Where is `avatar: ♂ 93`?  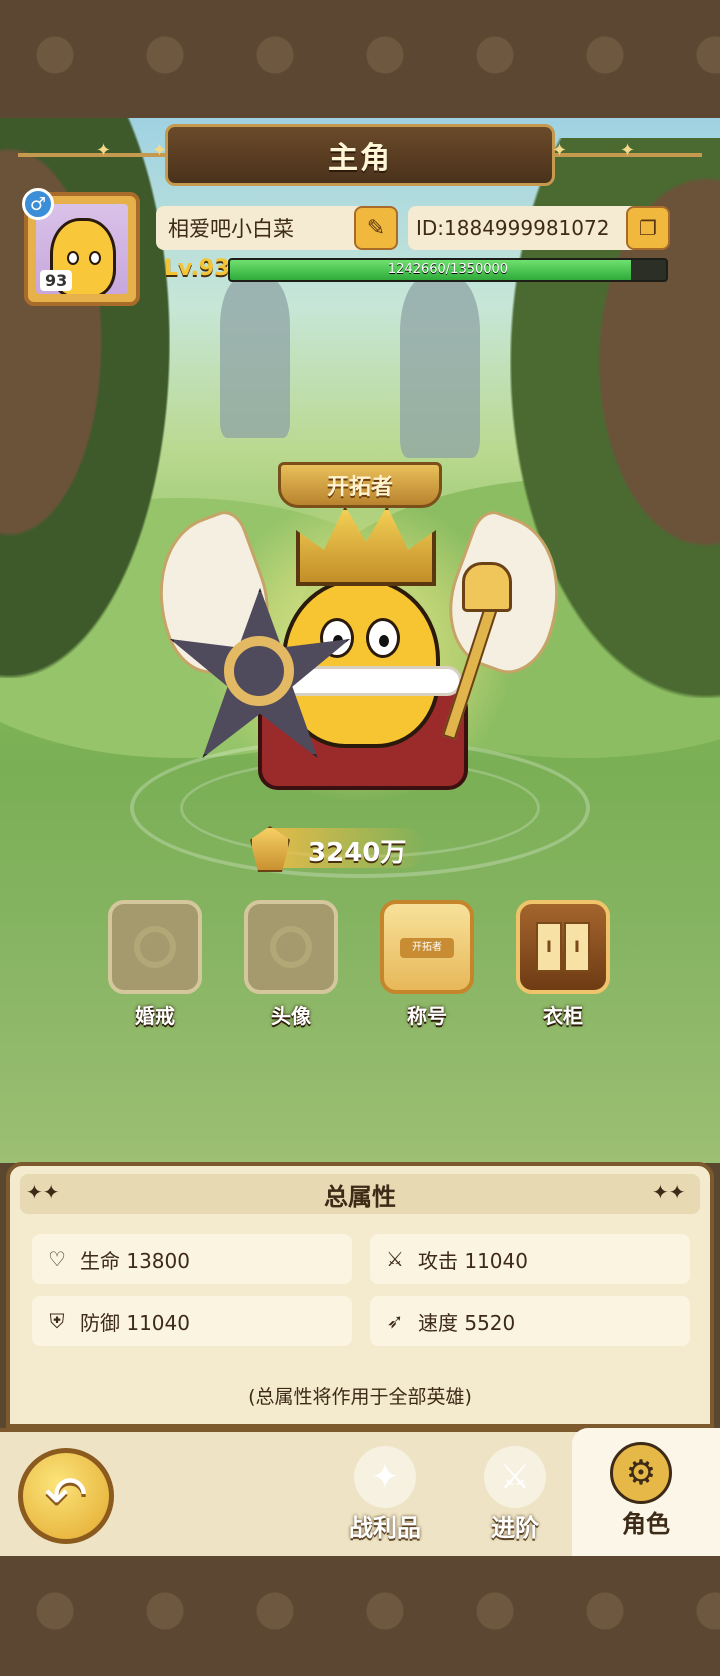 avatar: ♂ 93 is located at coordinates (81, 247).